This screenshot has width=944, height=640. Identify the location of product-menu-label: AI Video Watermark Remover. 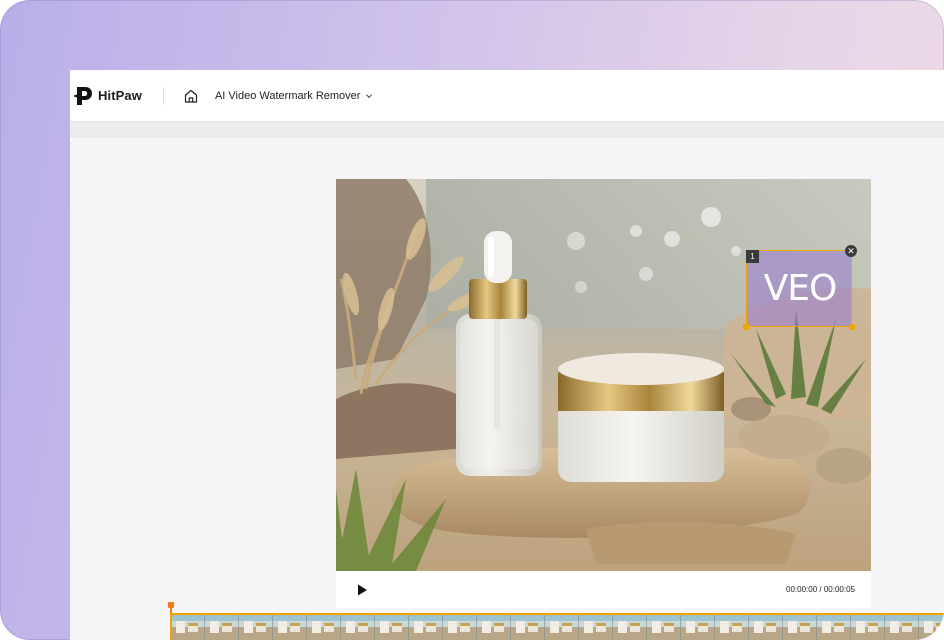
(287, 95).